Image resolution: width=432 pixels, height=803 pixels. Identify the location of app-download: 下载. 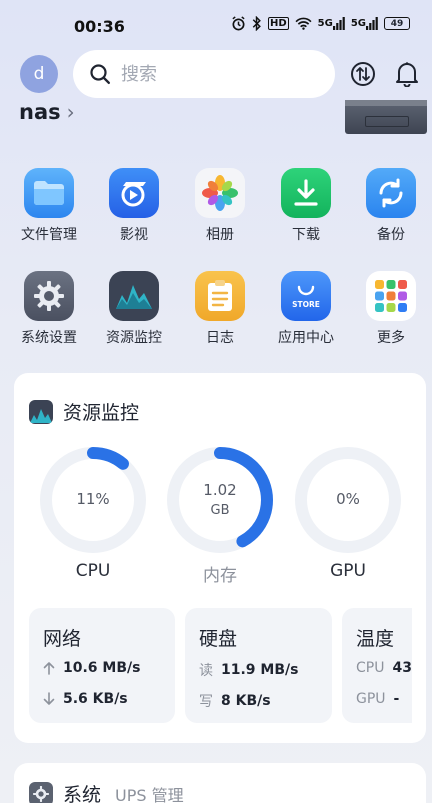
(306, 206).